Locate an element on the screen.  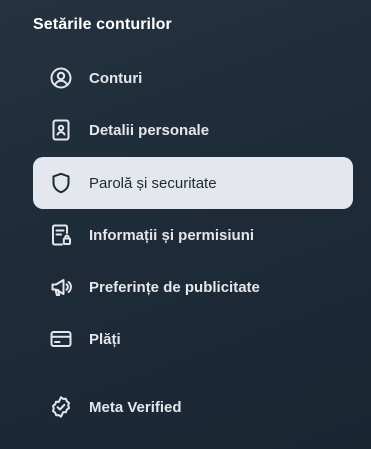
menu-item-label: Preferințe de publicitate is located at coordinates (174, 287).